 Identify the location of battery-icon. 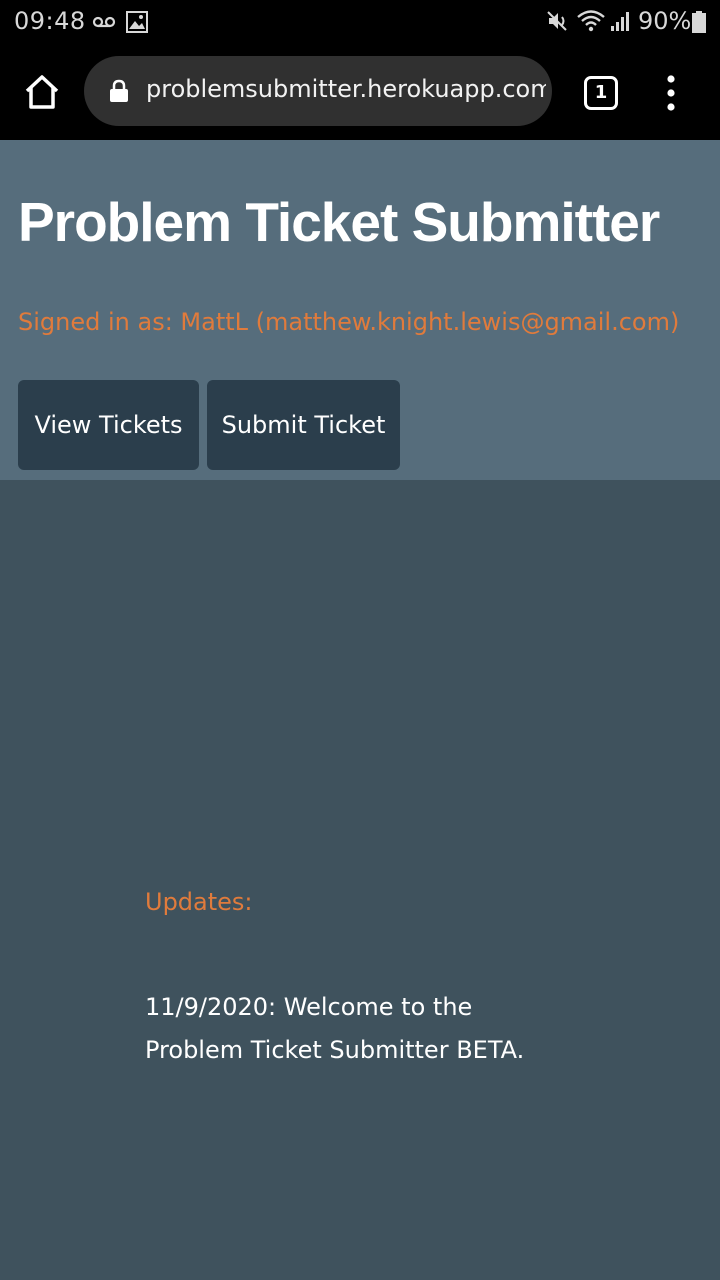
(699, 22).